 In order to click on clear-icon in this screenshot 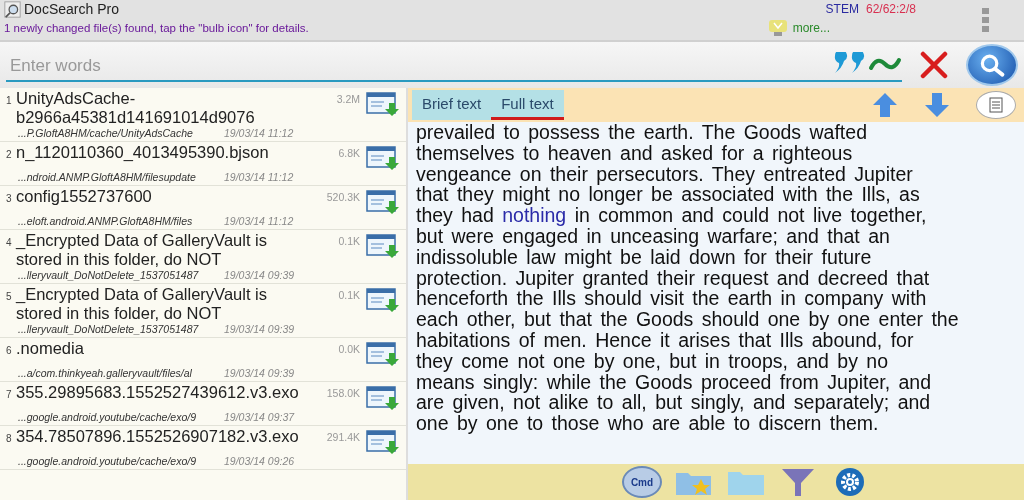, I will do `click(934, 65)`.